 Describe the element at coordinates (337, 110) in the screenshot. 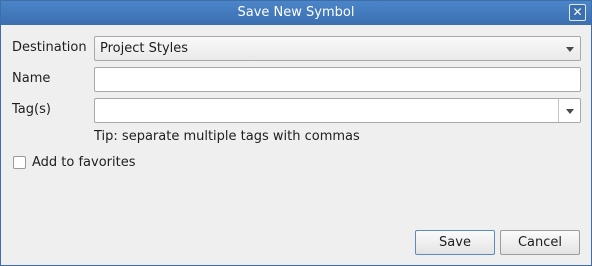

I see `tags-combo-input` at that location.